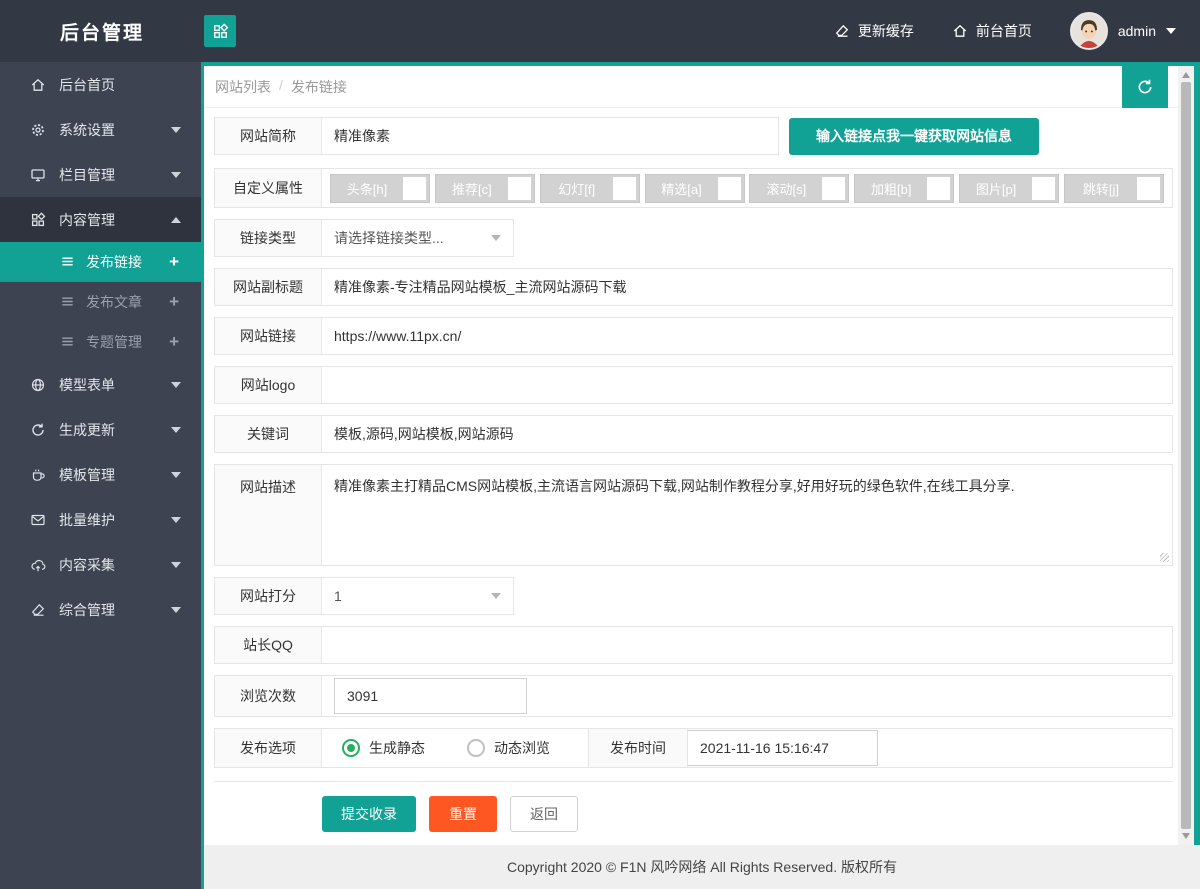 The width and height of the screenshot is (1200, 889). Describe the element at coordinates (1113, 188) in the screenshot. I see `attr-toggle-jump: 跳转[j]` at that location.